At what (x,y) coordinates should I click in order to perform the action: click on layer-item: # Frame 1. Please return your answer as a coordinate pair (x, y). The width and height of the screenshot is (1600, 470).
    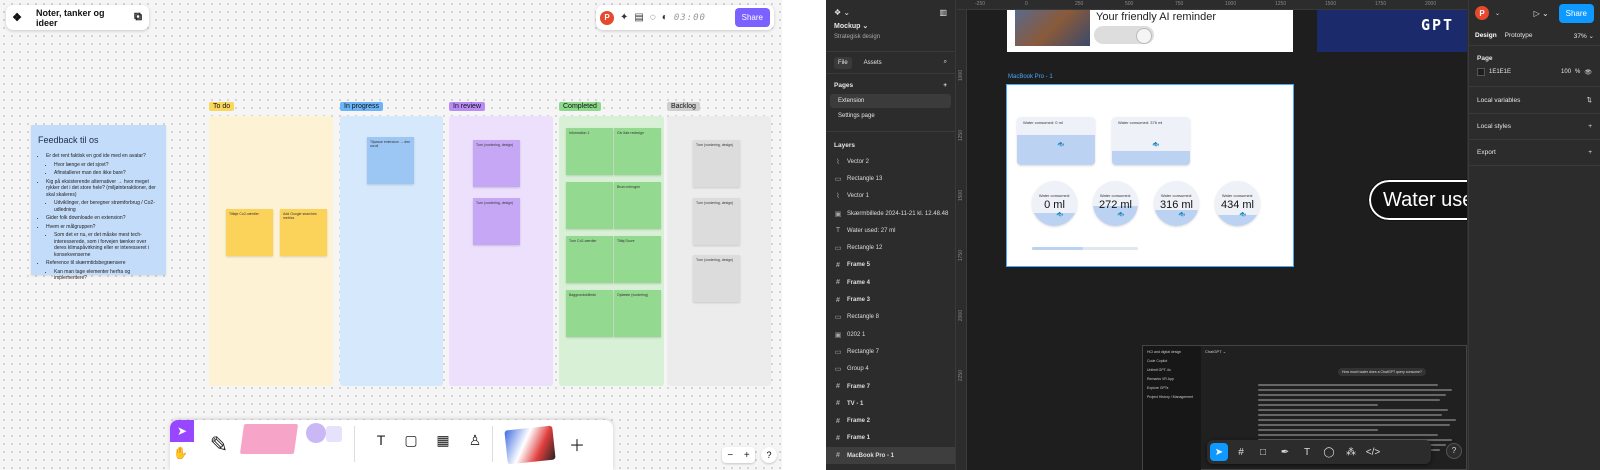
    Looking at the image, I should click on (890, 438).